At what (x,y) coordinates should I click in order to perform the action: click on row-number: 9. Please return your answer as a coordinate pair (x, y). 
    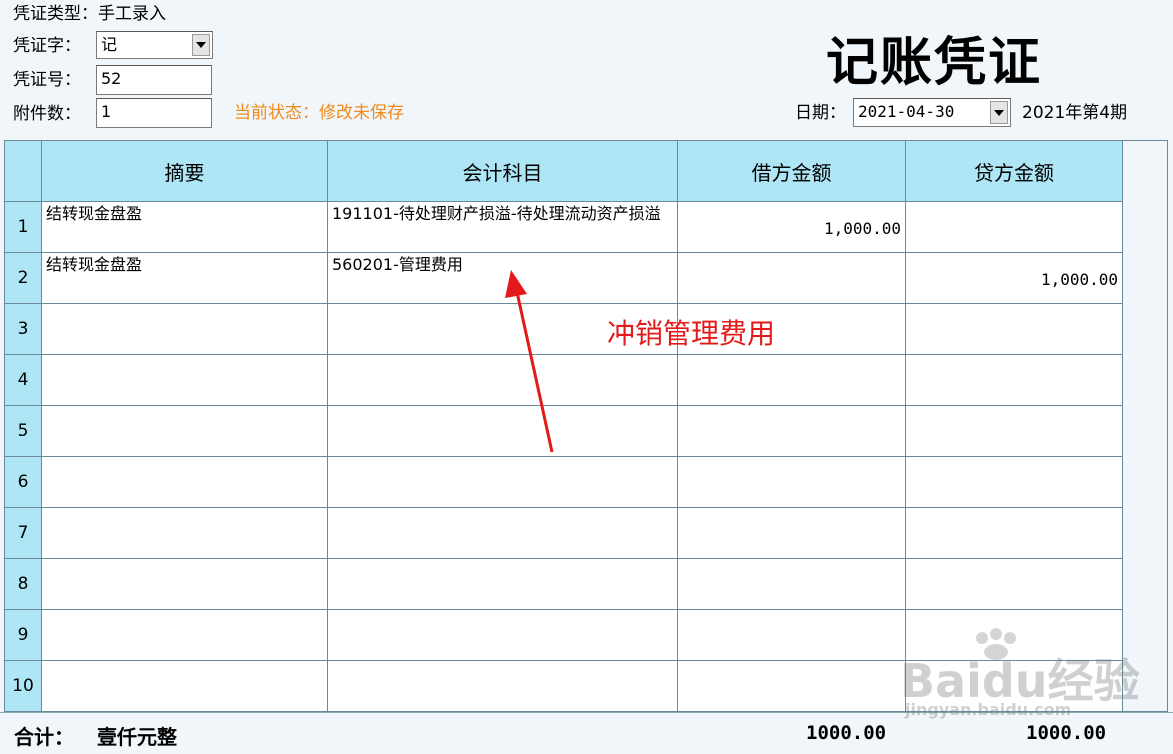
    Looking at the image, I should click on (23, 635).